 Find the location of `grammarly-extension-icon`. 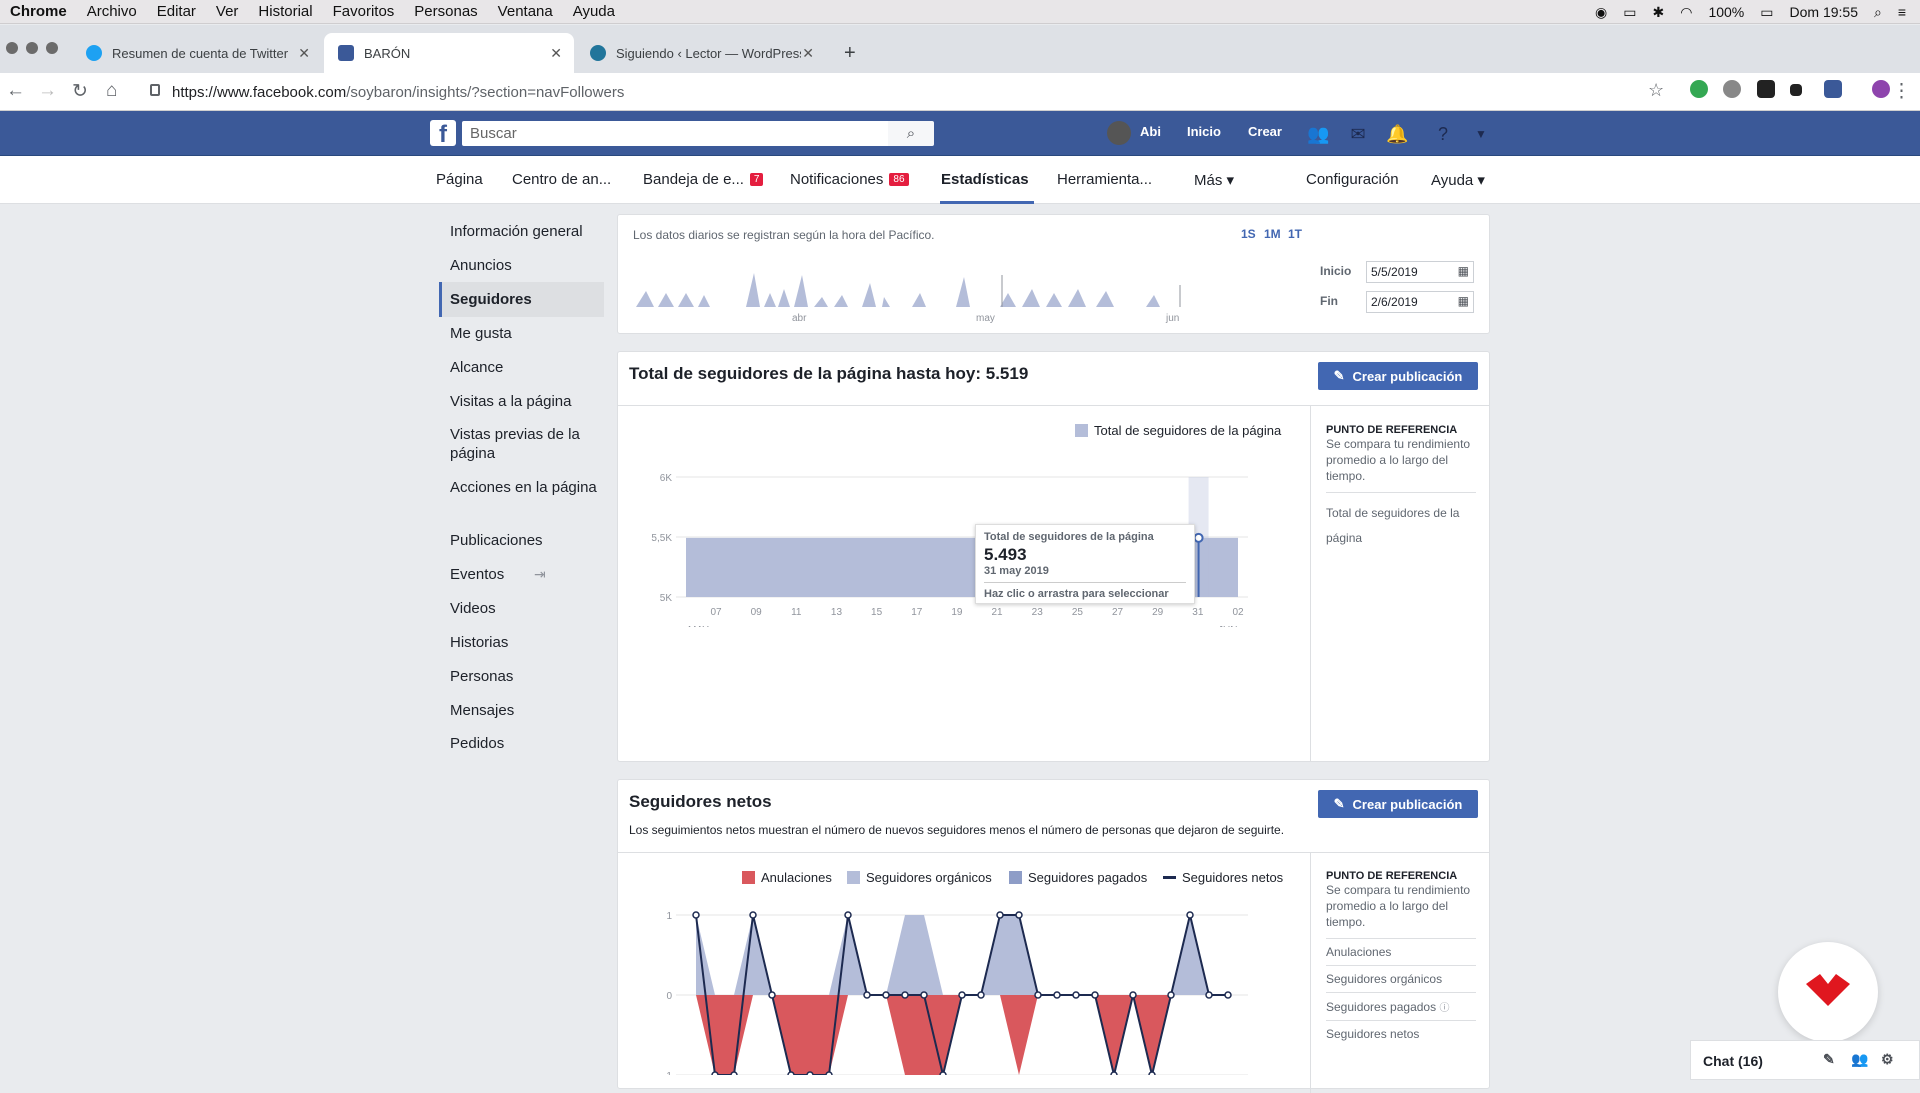

grammarly-extension-icon is located at coordinates (1699, 89).